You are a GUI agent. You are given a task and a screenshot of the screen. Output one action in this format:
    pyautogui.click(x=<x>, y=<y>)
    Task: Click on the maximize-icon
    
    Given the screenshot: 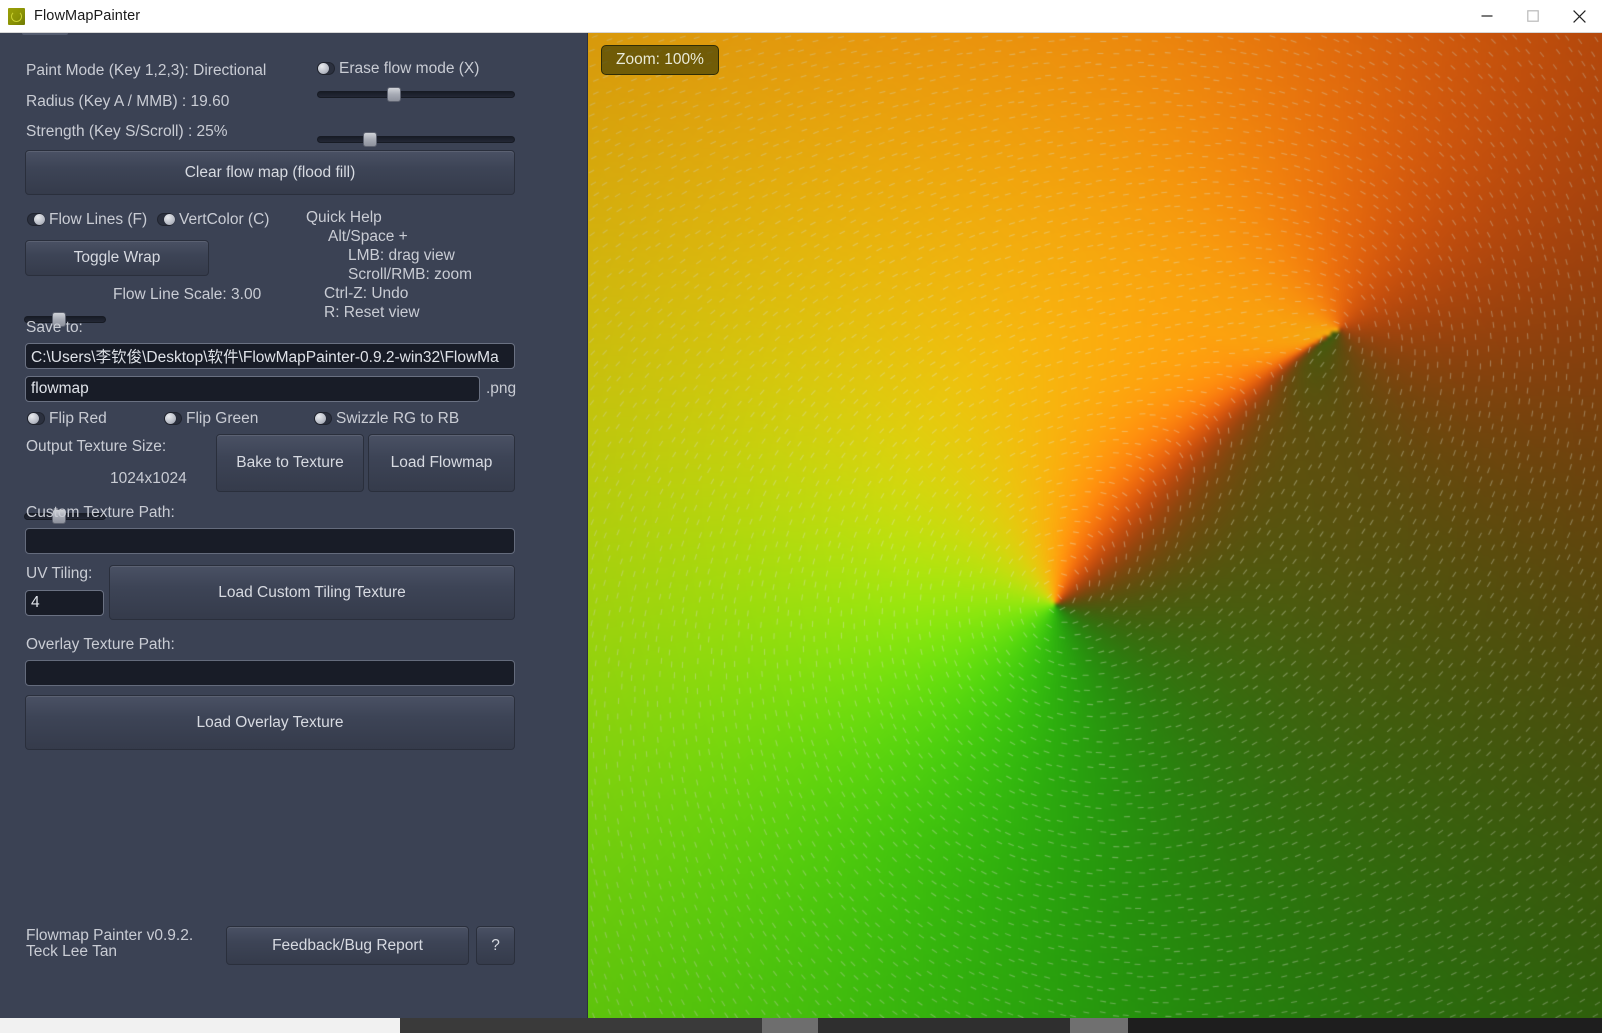 What is the action you would take?
    pyautogui.click(x=1533, y=16)
    